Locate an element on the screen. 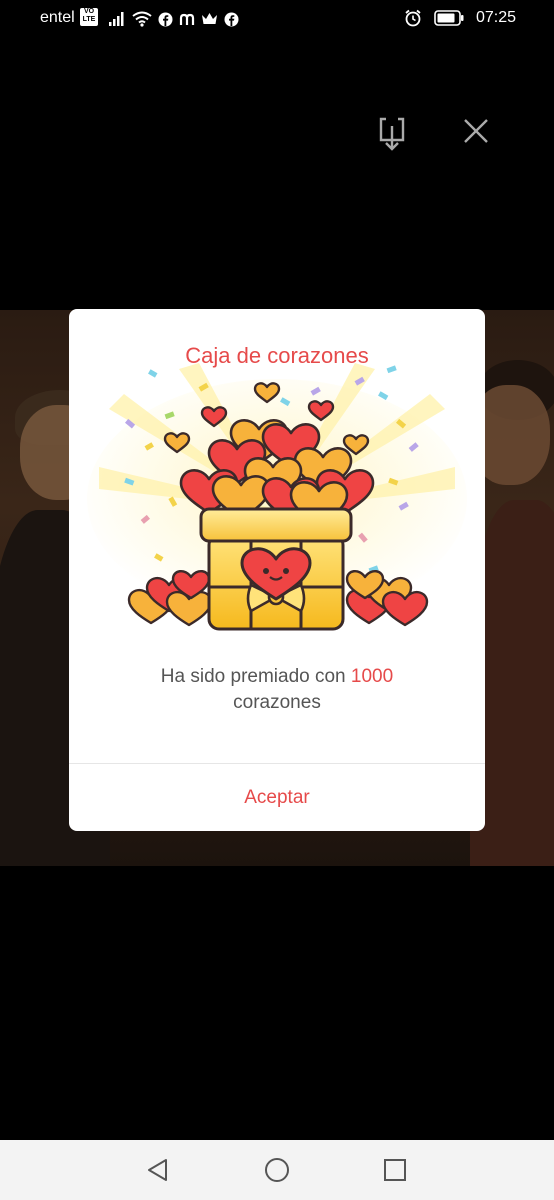  wifi-icon is located at coordinates (142, 19).